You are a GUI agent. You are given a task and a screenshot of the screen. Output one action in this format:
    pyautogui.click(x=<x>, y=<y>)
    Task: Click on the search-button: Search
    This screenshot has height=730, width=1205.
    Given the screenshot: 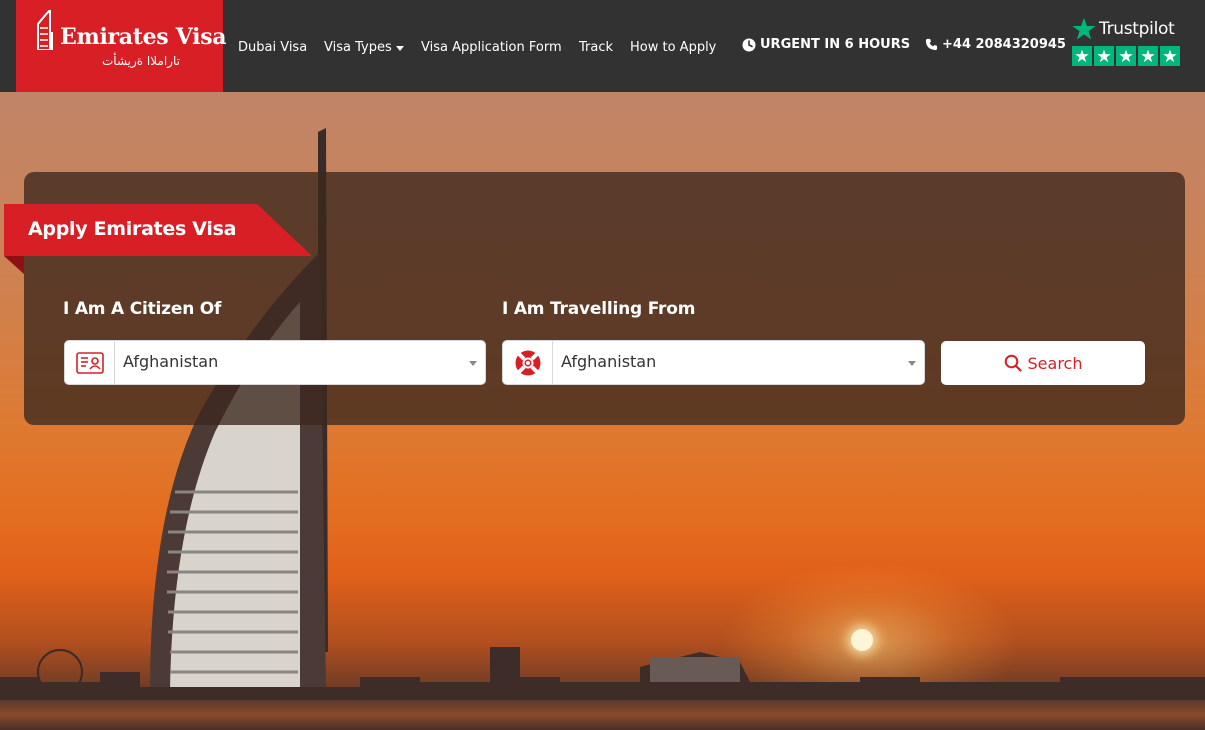 What is the action you would take?
    pyautogui.click(x=1043, y=363)
    